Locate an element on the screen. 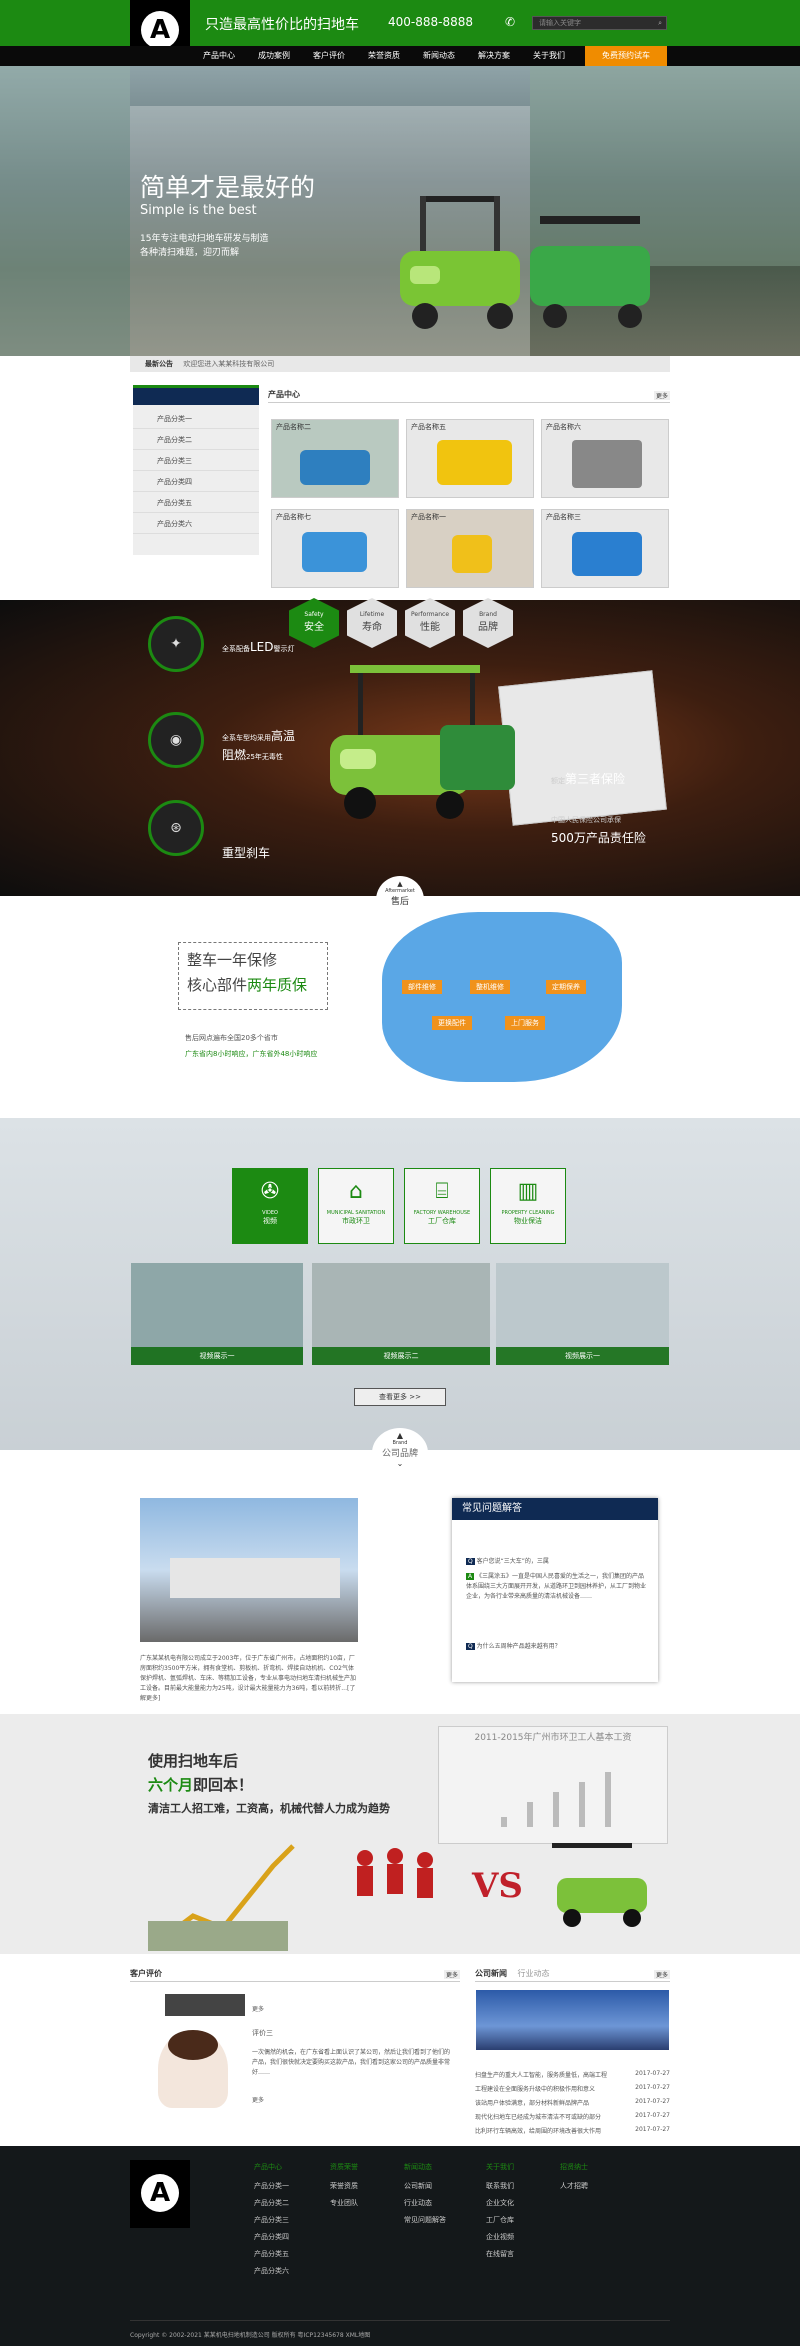 This screenshot has width=800, height=2346. search-input: 请输入关键字 ⌕ is located at coordinates (599, 23).